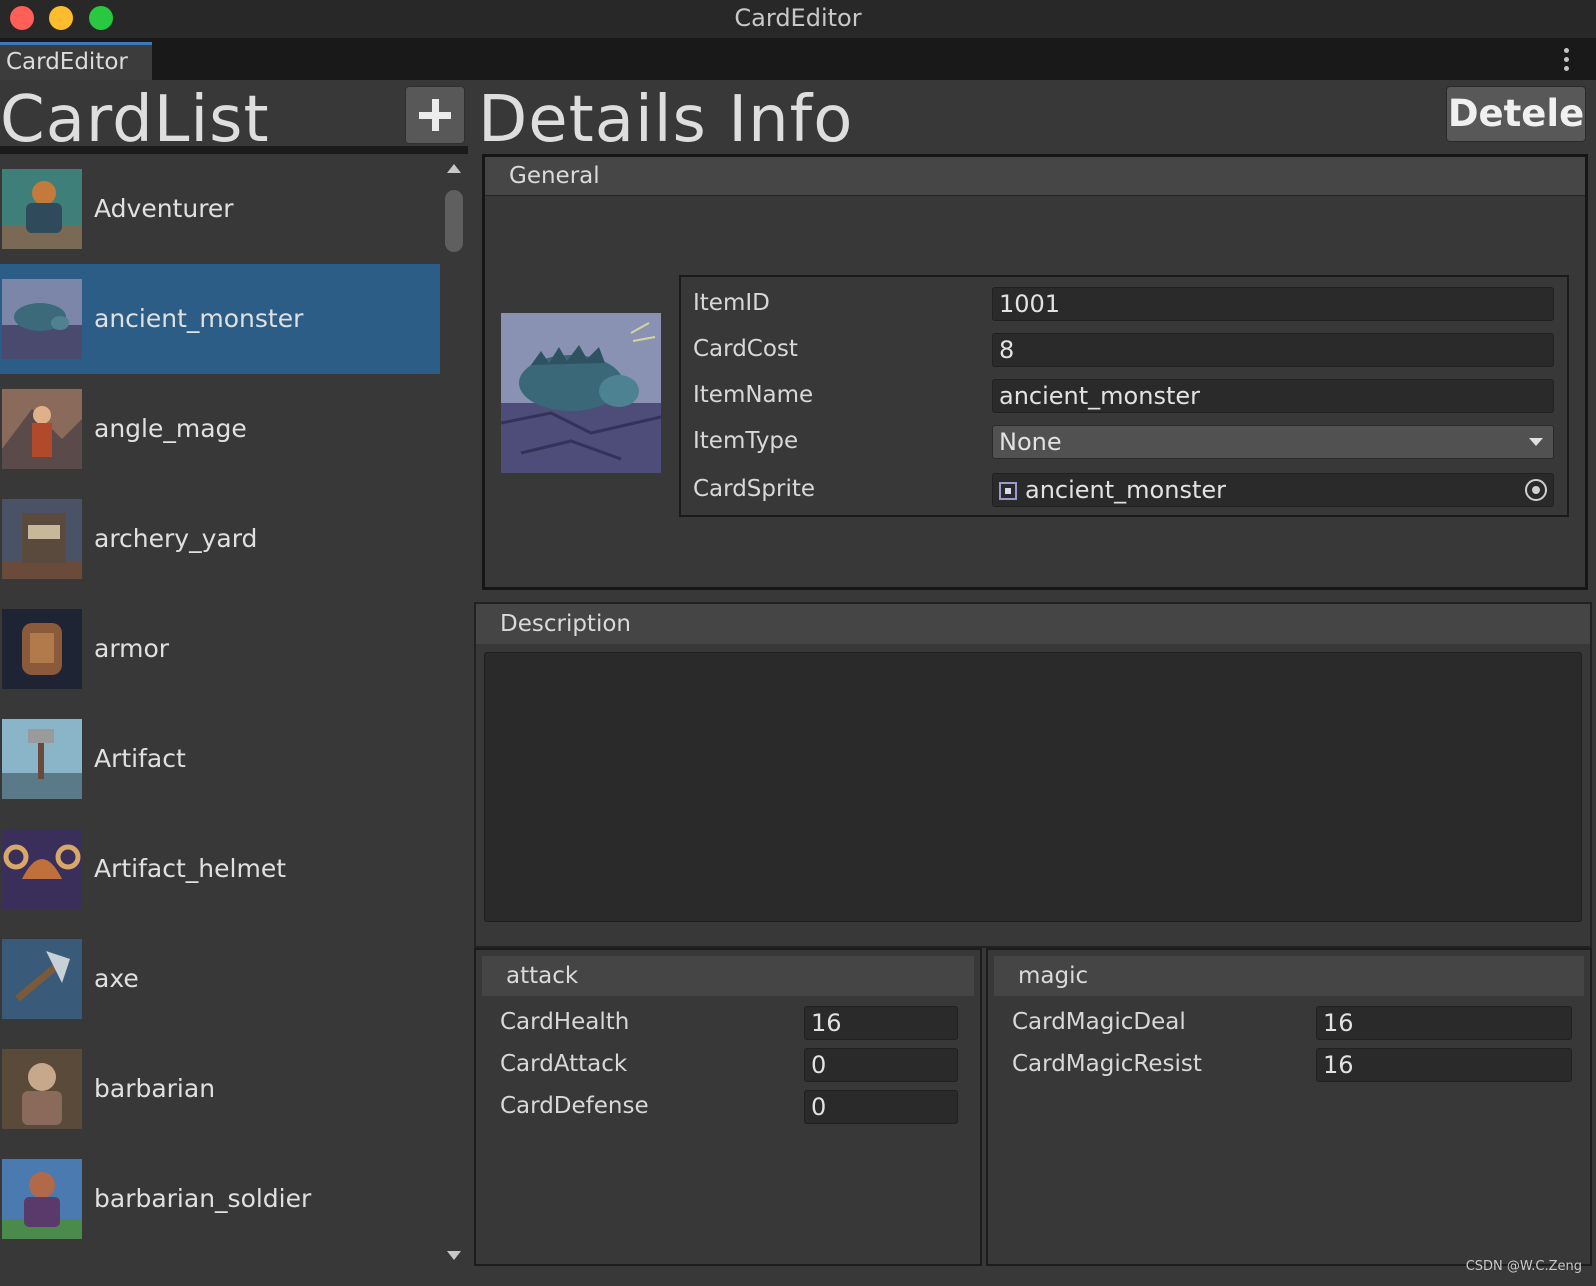 This screenshot has height=1286, width=1596. What do you see at coordinates (1444, 1023) in the screenshot?
I see `cardmagicdeal-field: 16` at bounding box center [1444, 1023].